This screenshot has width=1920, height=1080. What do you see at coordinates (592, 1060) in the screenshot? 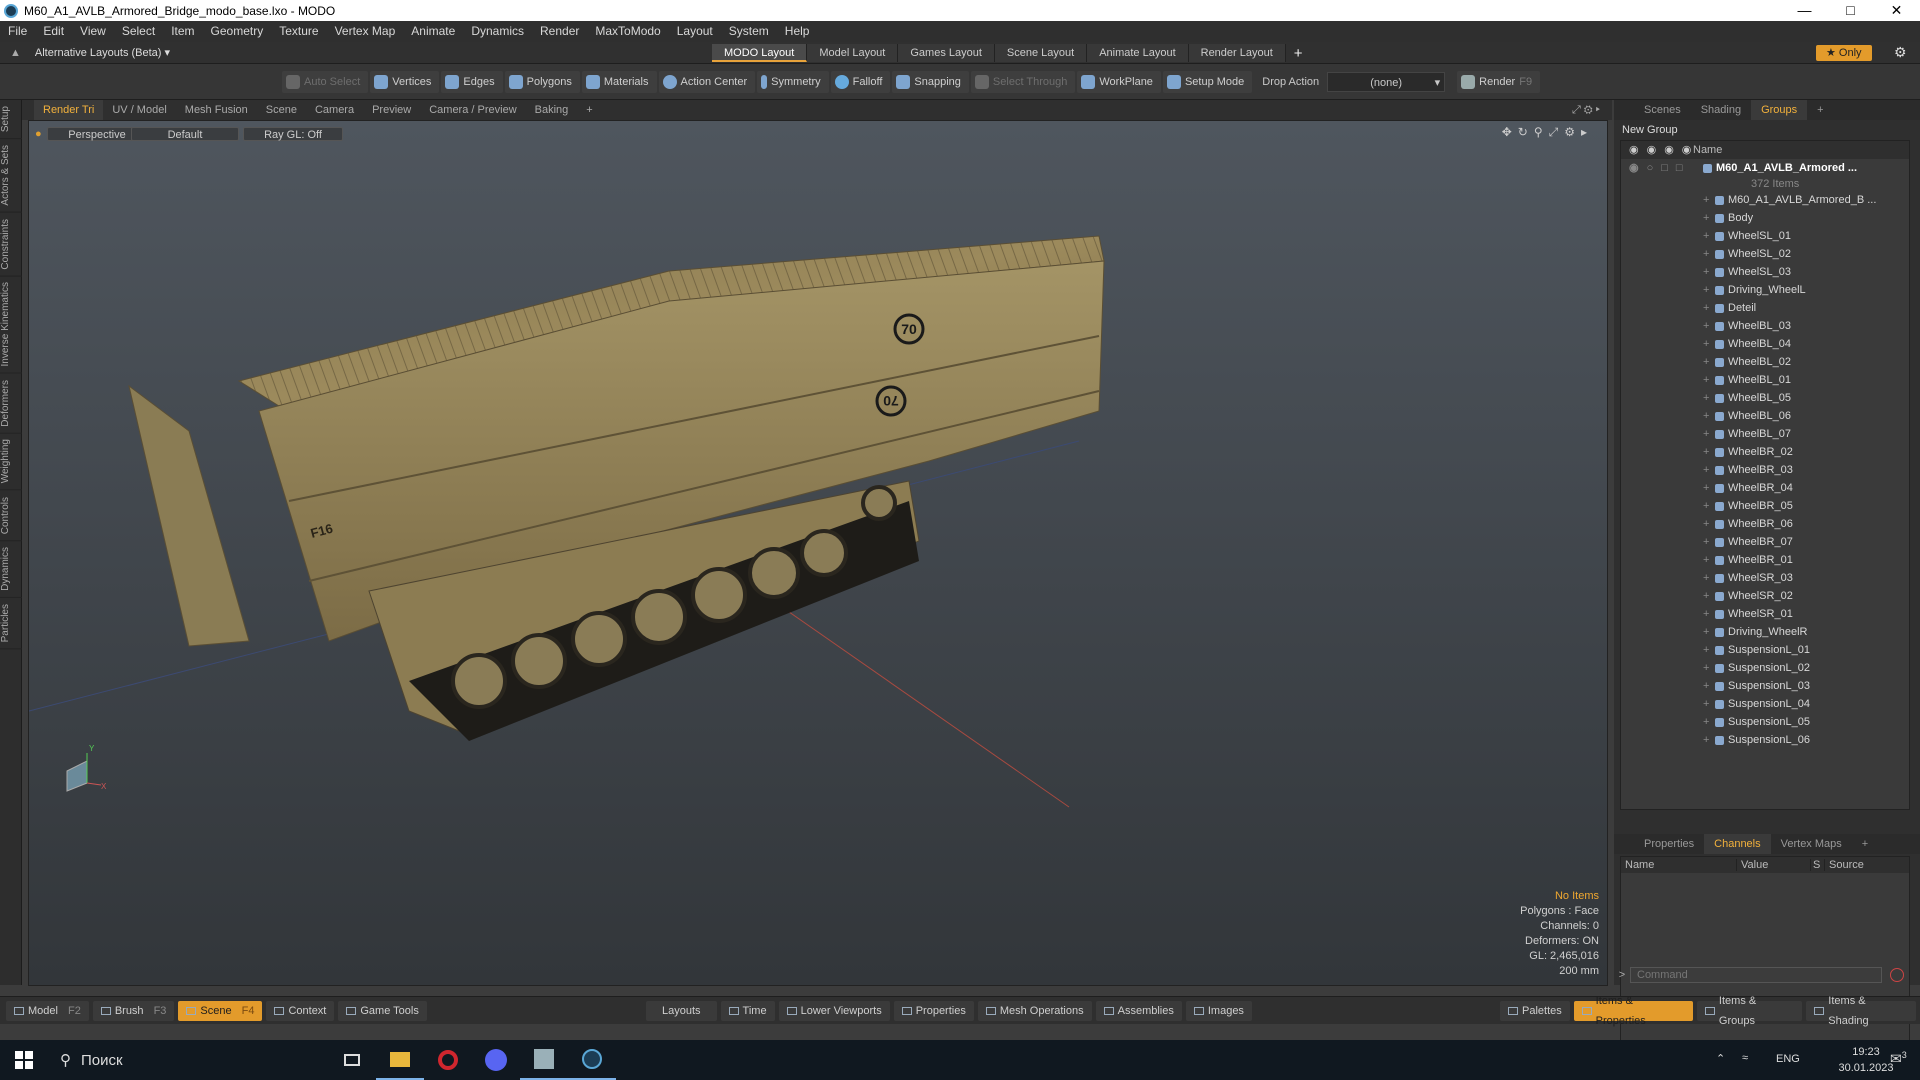
I see `modo-taskbar-icon` at bounding box center [592, 1060].